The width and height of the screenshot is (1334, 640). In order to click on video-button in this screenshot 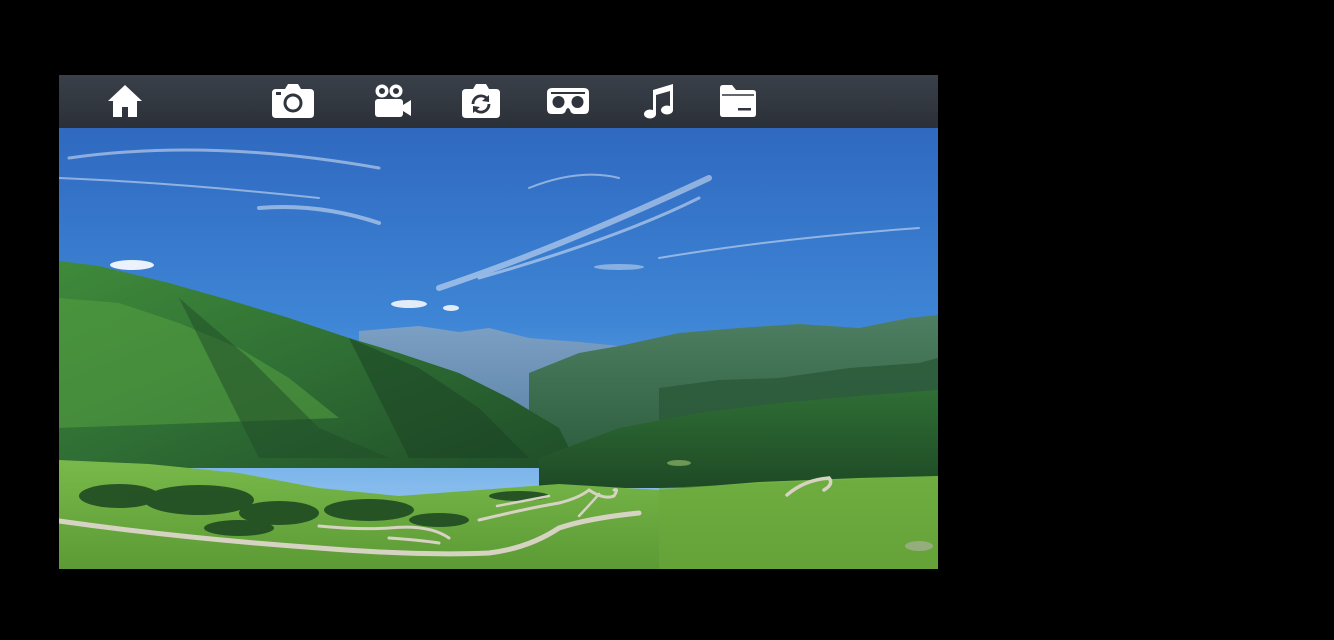, I will do `click(393, 101)`.